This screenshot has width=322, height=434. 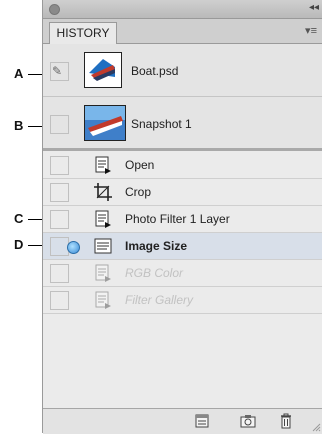 I want to click on history-source-checkbox: ✎, so click(x=59, y=71).